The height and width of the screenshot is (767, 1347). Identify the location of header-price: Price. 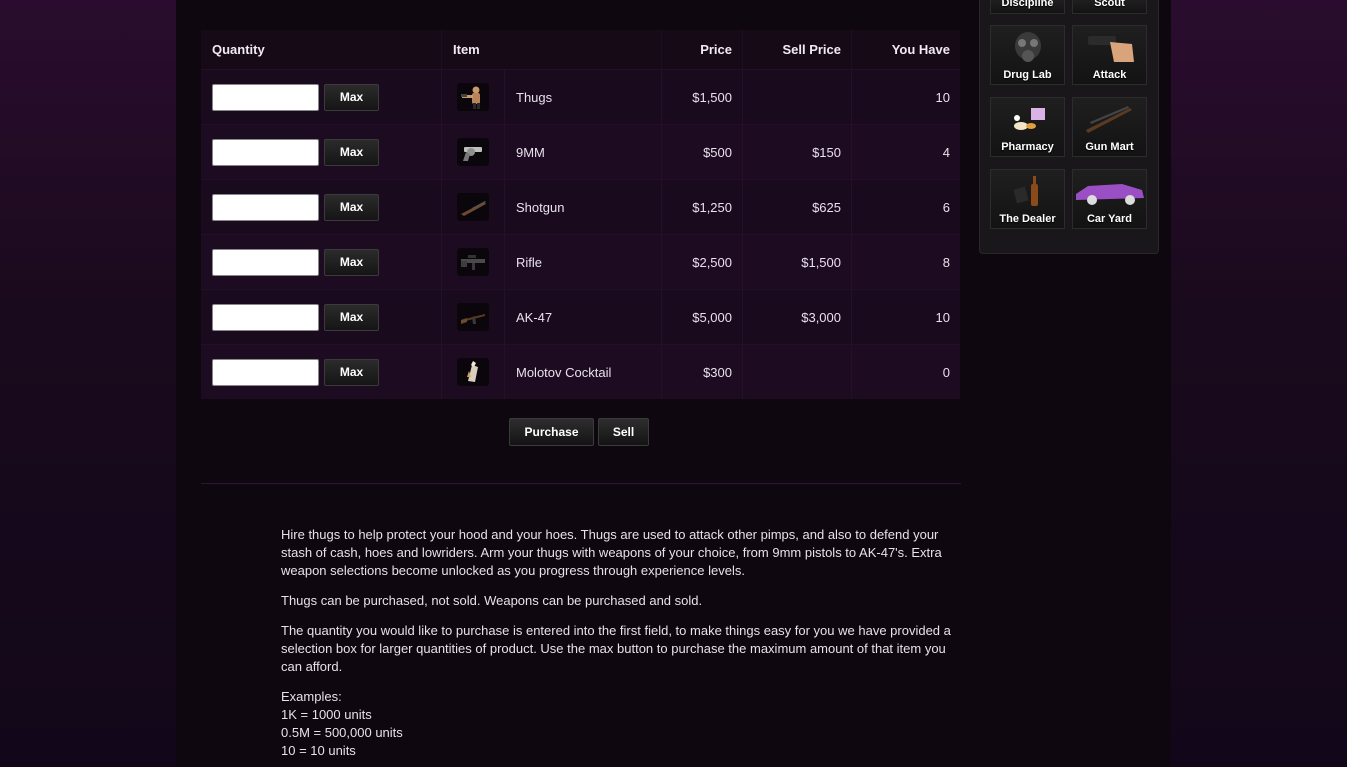
(702, 49).